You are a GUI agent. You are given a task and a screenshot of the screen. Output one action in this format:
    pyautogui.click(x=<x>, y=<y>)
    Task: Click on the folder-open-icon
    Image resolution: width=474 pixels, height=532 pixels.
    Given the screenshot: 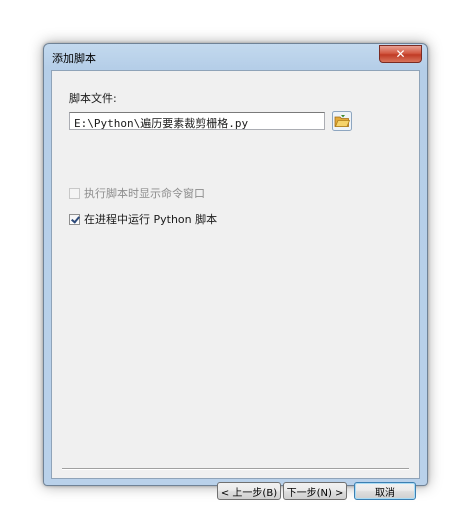 What is the action you would take?
    pyautogui.click(x=342, y=121)
    